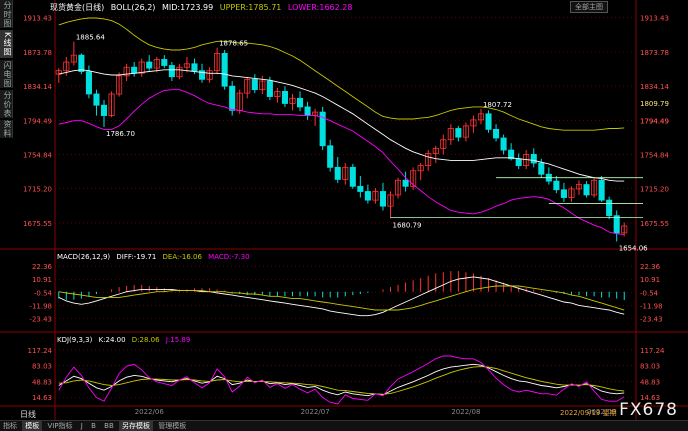 The width and height of the screenshot is (688, 431). I want to click on y-tick-label-right: -11.98, so click(651, 306).